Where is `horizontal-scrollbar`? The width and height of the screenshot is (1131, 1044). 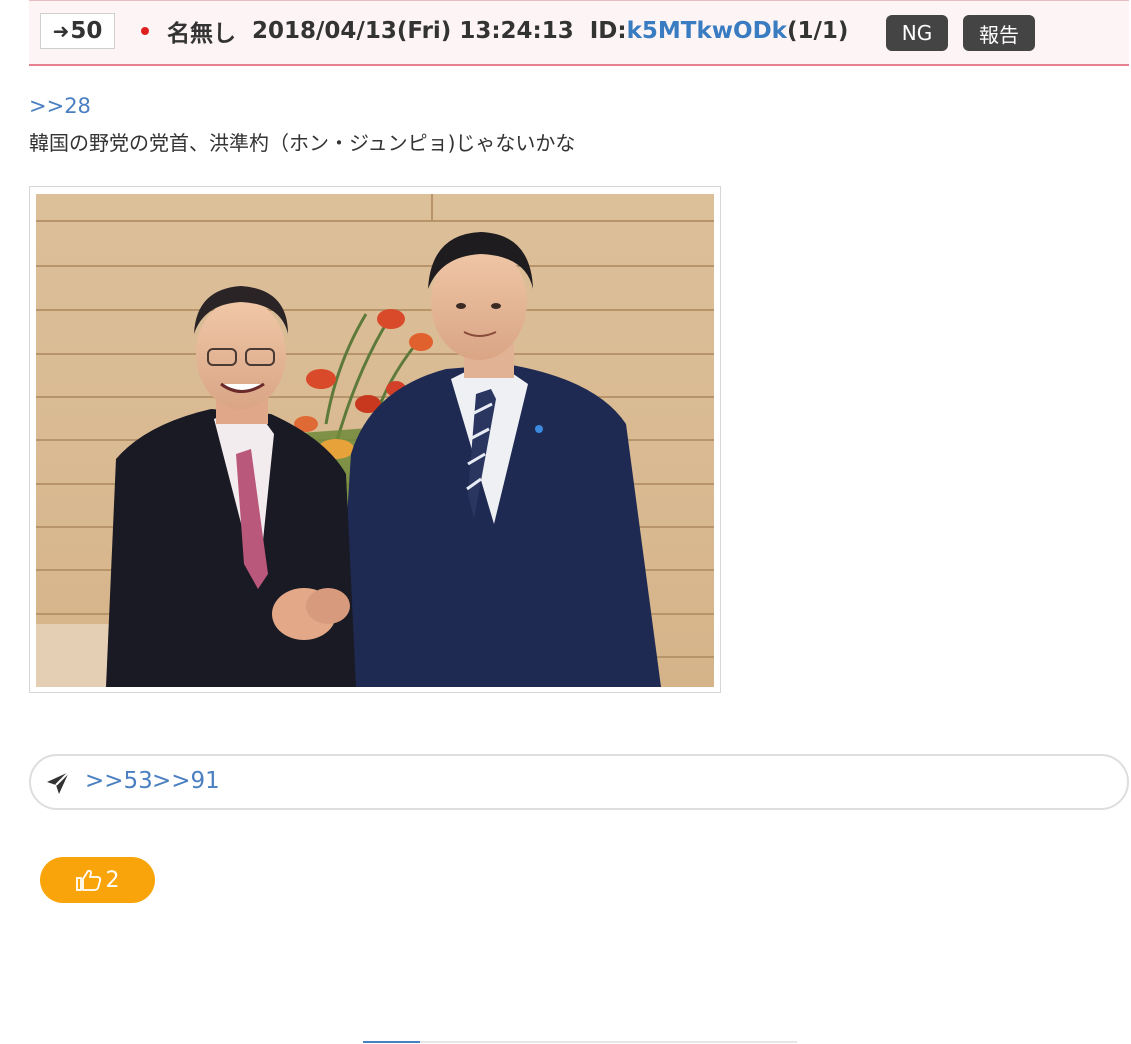
horizontal-scrollbar is located at coordinates (580, 1042).